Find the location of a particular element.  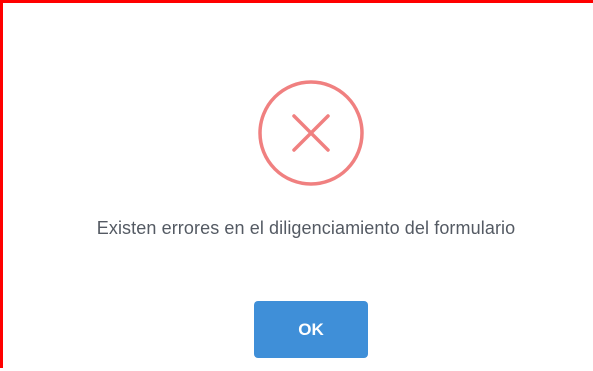

error-x-icon is located at coordinates (311, 133).